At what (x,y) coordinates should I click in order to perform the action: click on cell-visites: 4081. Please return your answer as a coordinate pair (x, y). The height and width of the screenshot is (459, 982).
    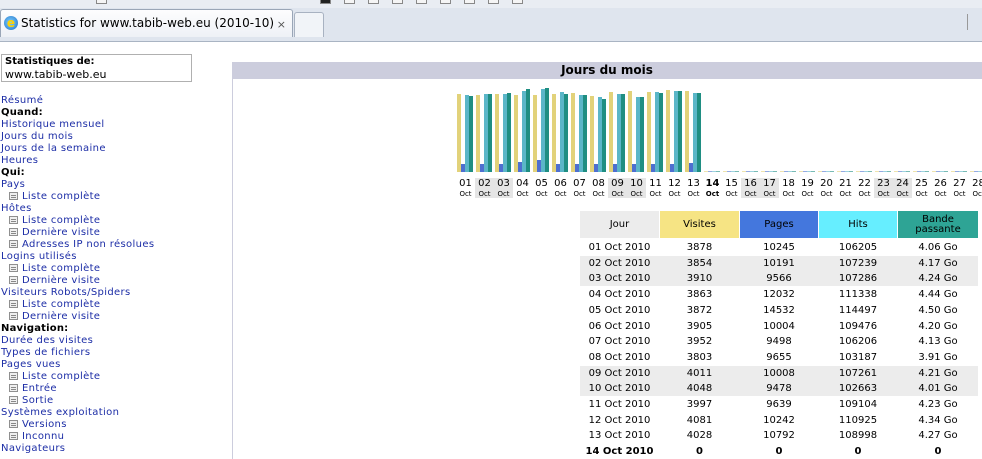
    Looking at the image, I should click on (699, 420).